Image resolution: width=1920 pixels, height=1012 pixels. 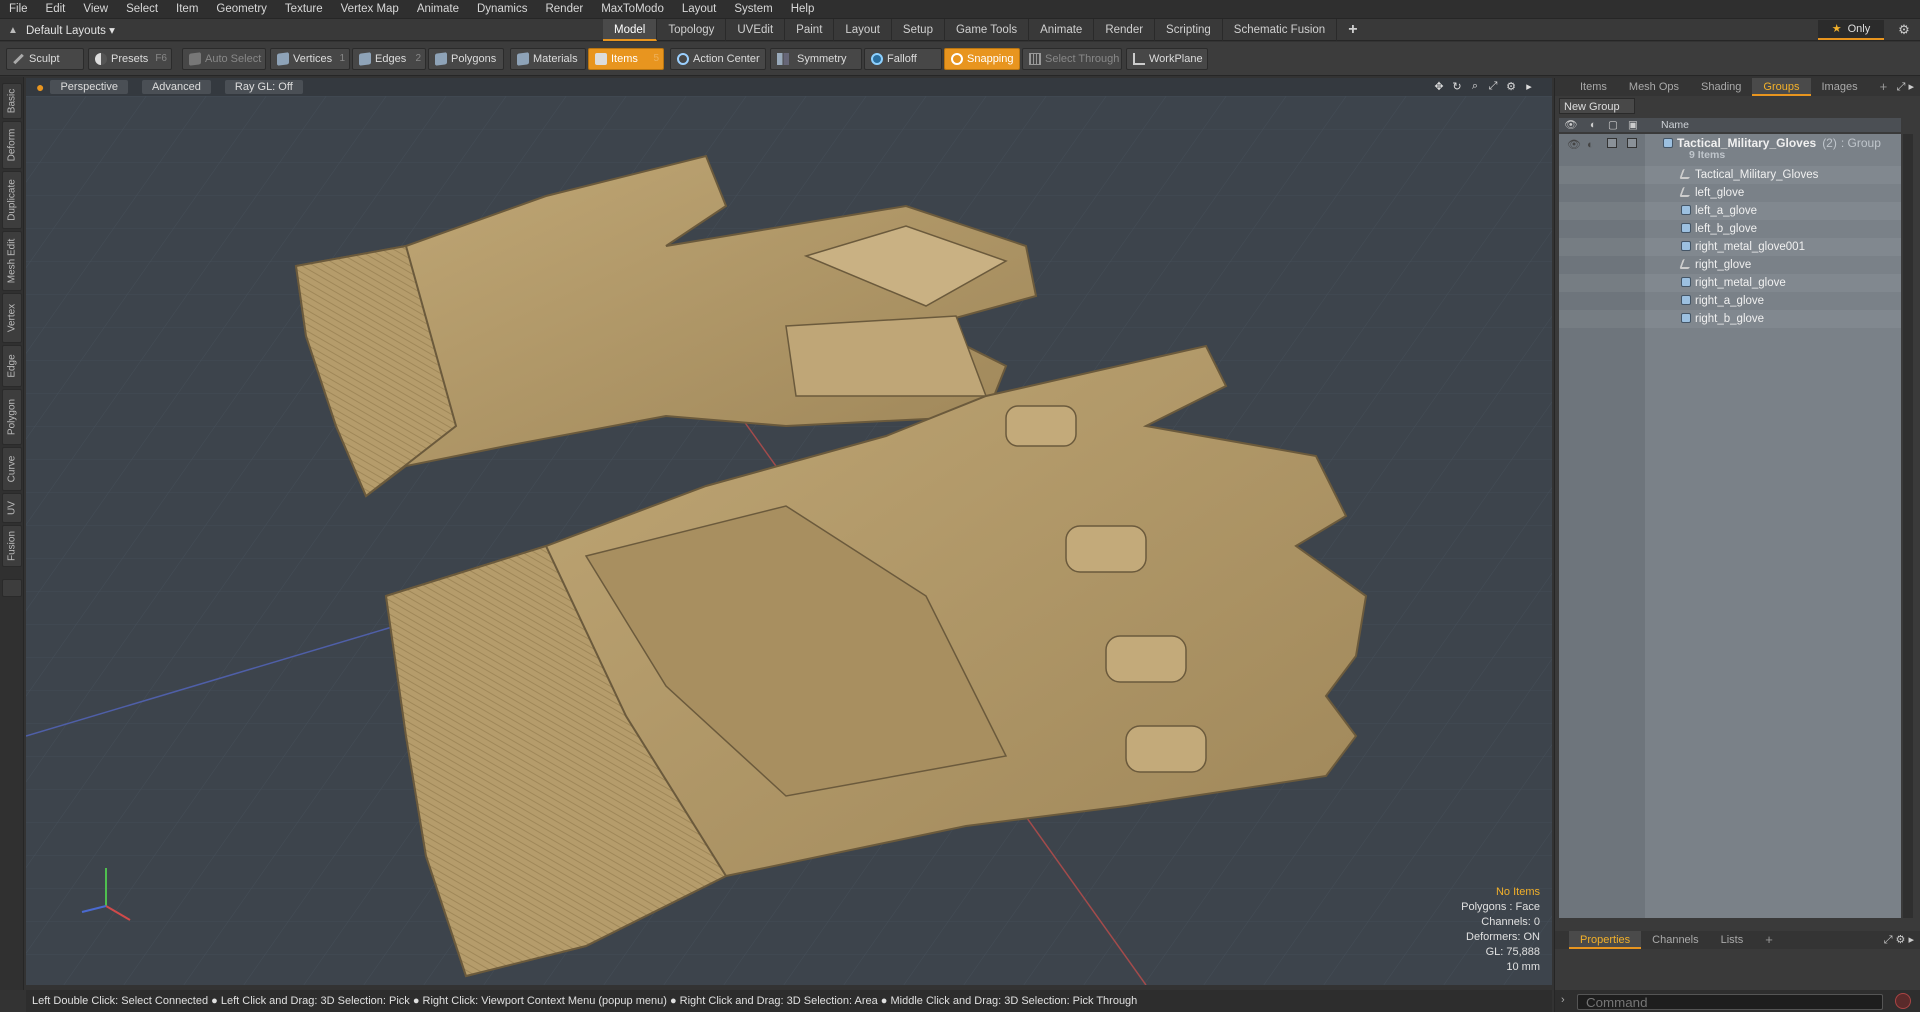 What do you see at coordinates (1493, 87) in the screenshot?
I see `fit-icon: ⤢` at bounding box center [1493, 87].